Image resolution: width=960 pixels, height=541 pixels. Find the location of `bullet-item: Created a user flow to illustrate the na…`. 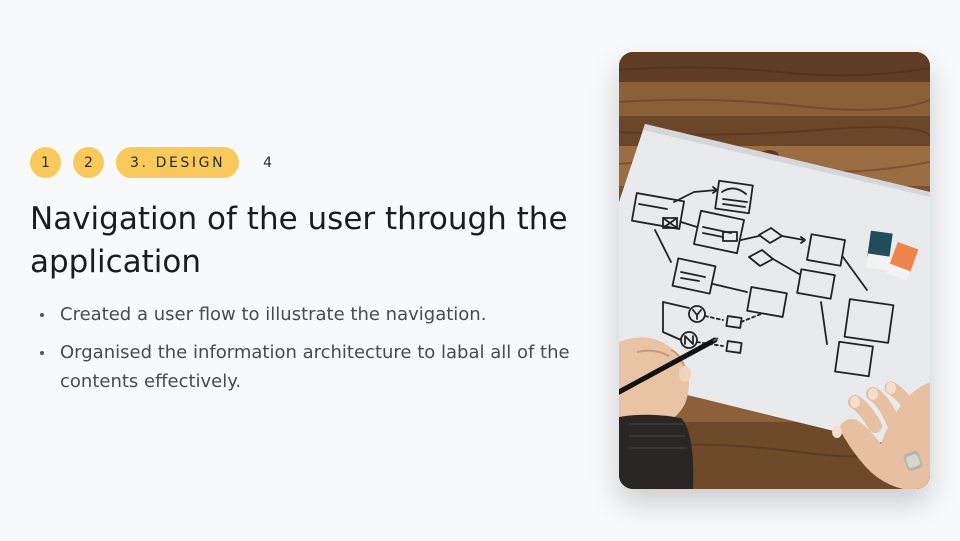

bullet-item: Created a user flow to illustrate the na… is located at coordinates (318, 314).